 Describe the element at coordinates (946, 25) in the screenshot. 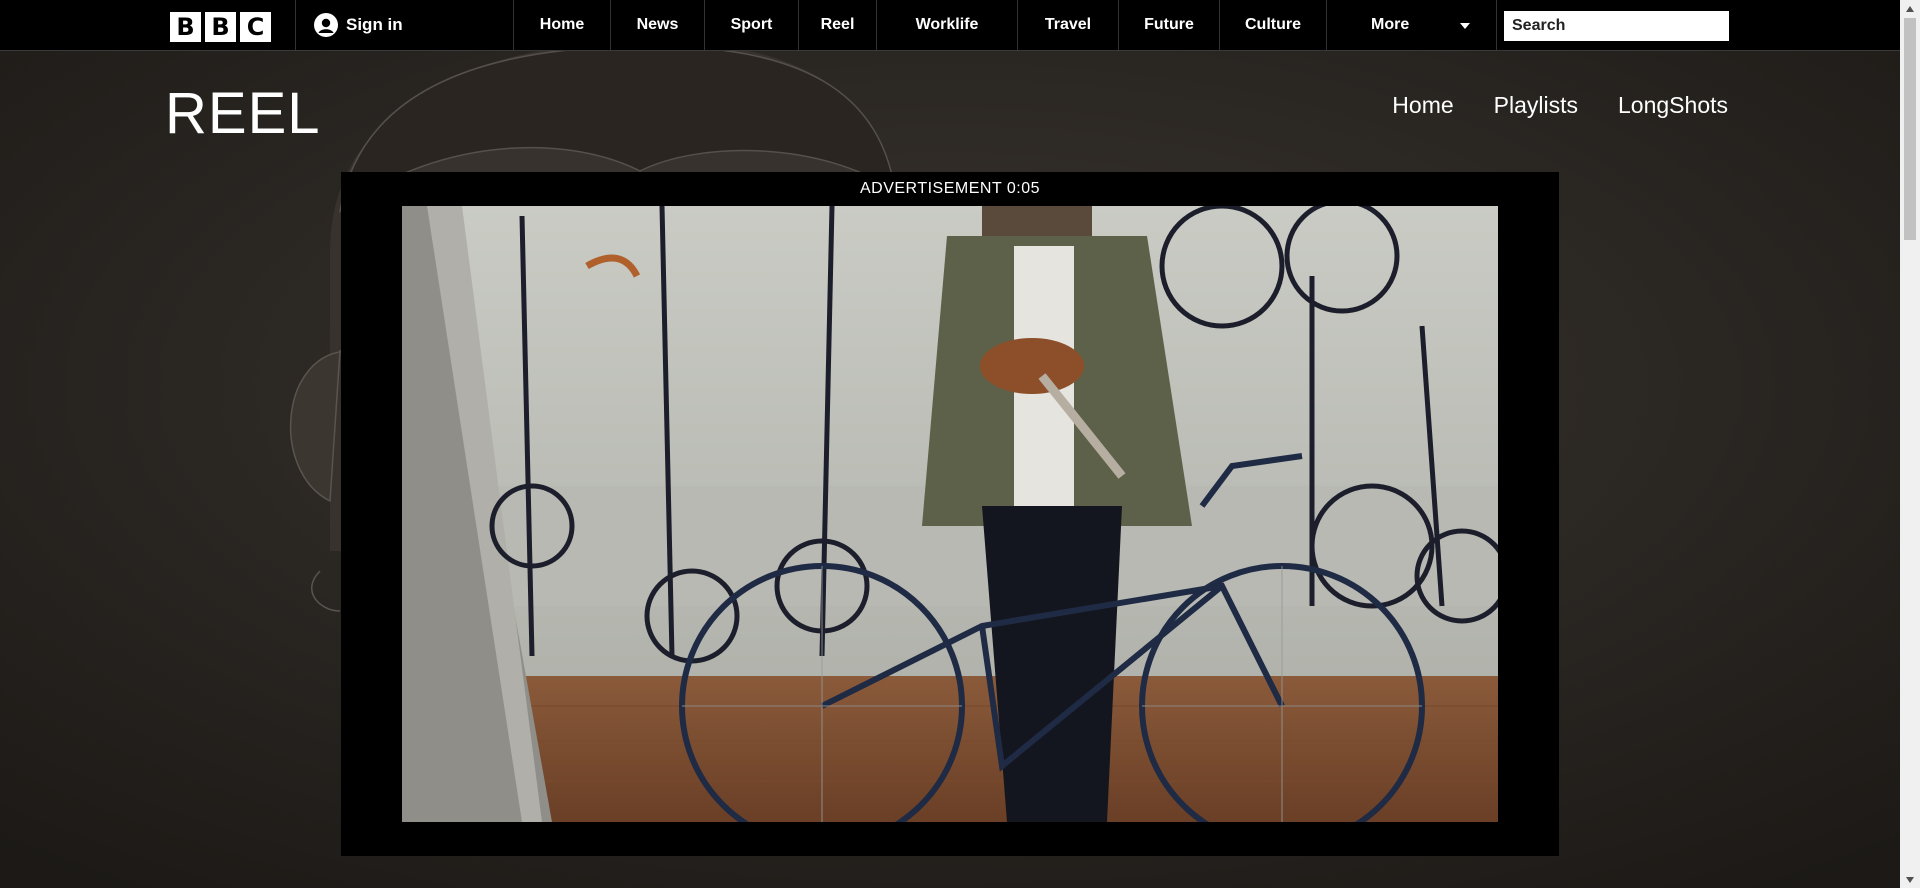

I see `nav-worklife: Worklife` at that location.